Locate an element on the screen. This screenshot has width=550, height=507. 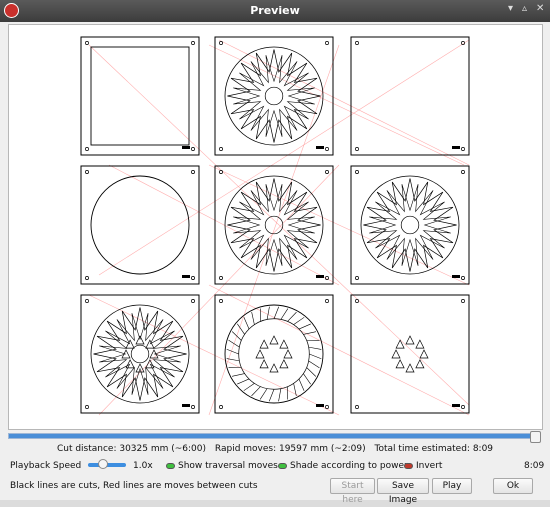
close-icon: ✕ is located at coordinates (540, 8).